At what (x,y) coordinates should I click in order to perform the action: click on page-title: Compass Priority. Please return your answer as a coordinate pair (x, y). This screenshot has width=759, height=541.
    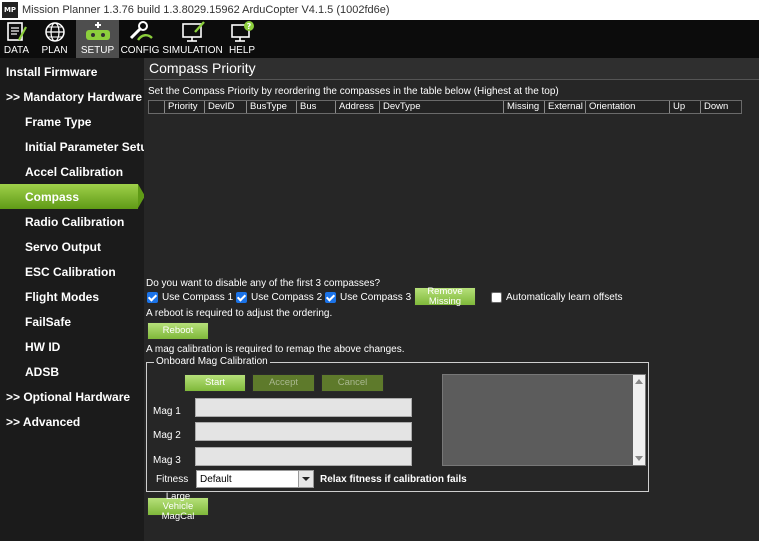
    Looking at the image, I should click on (202, 68).